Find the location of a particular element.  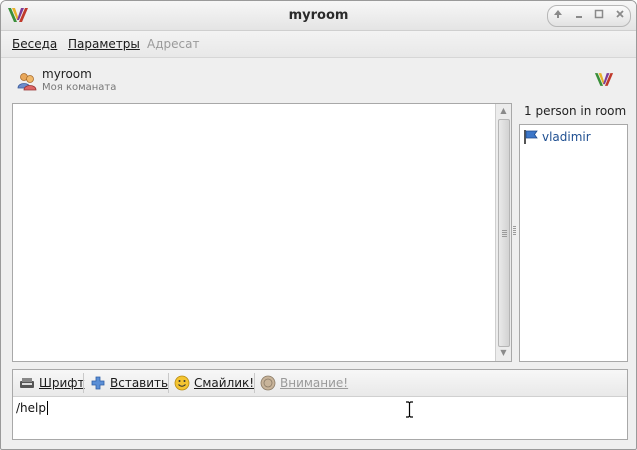

arrow-up-icon is located at coordinates (558, 14).